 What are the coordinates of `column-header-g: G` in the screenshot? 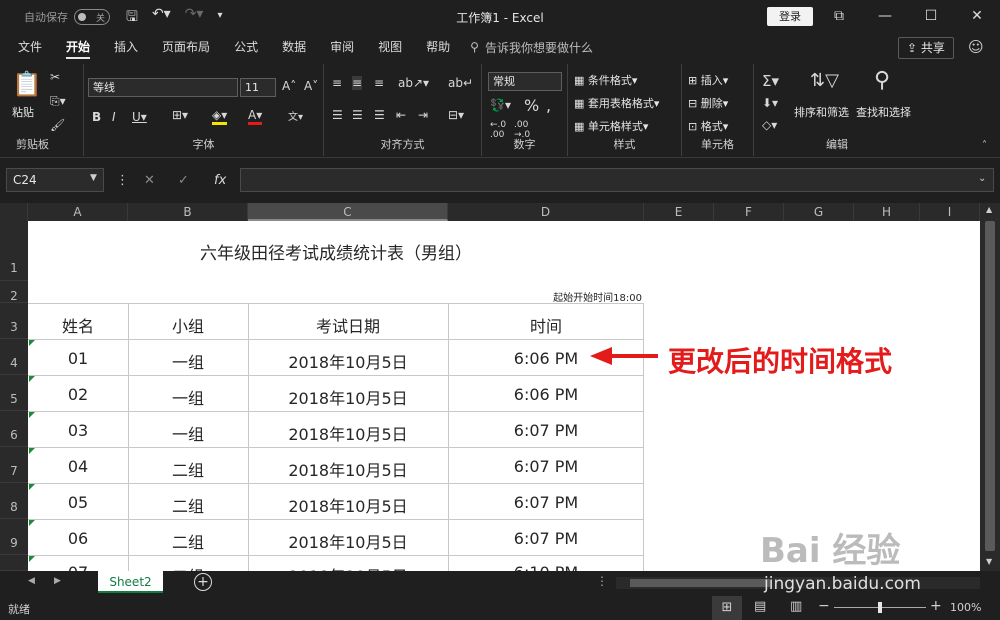 It's located at (819, 212).